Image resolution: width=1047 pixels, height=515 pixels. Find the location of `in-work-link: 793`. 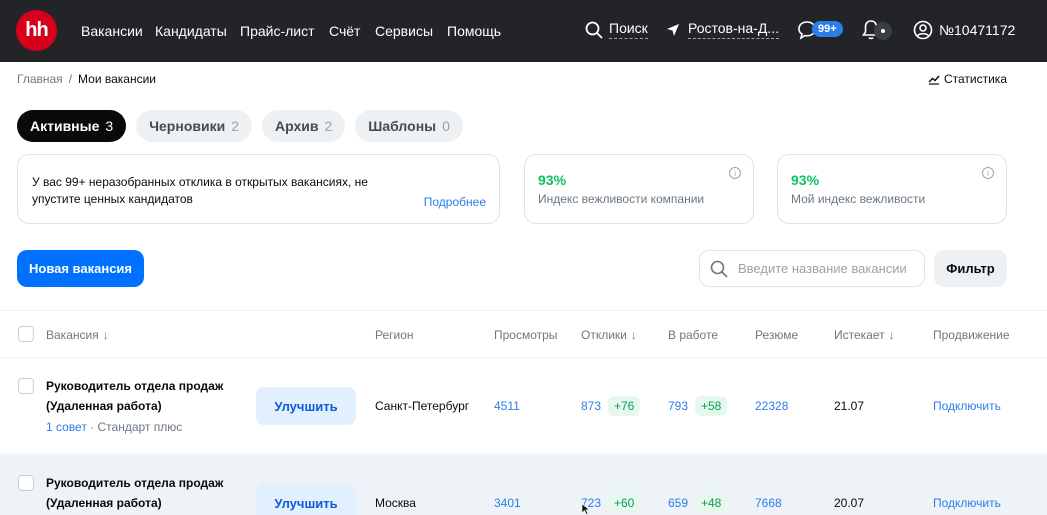

in-work-link: 793 is located at coordinates (678, 406).